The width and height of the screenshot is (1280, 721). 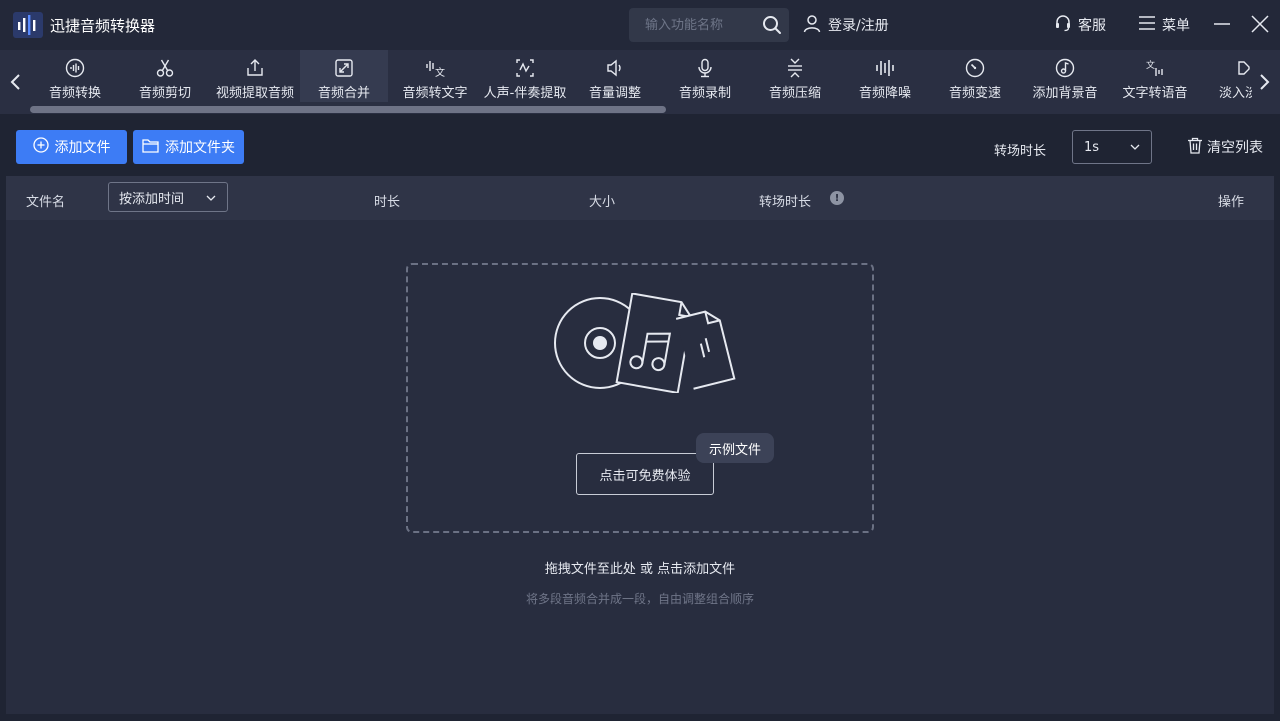 I want to click on tab-noise-reduce: 音频降噪, so click(x=885, y=76).